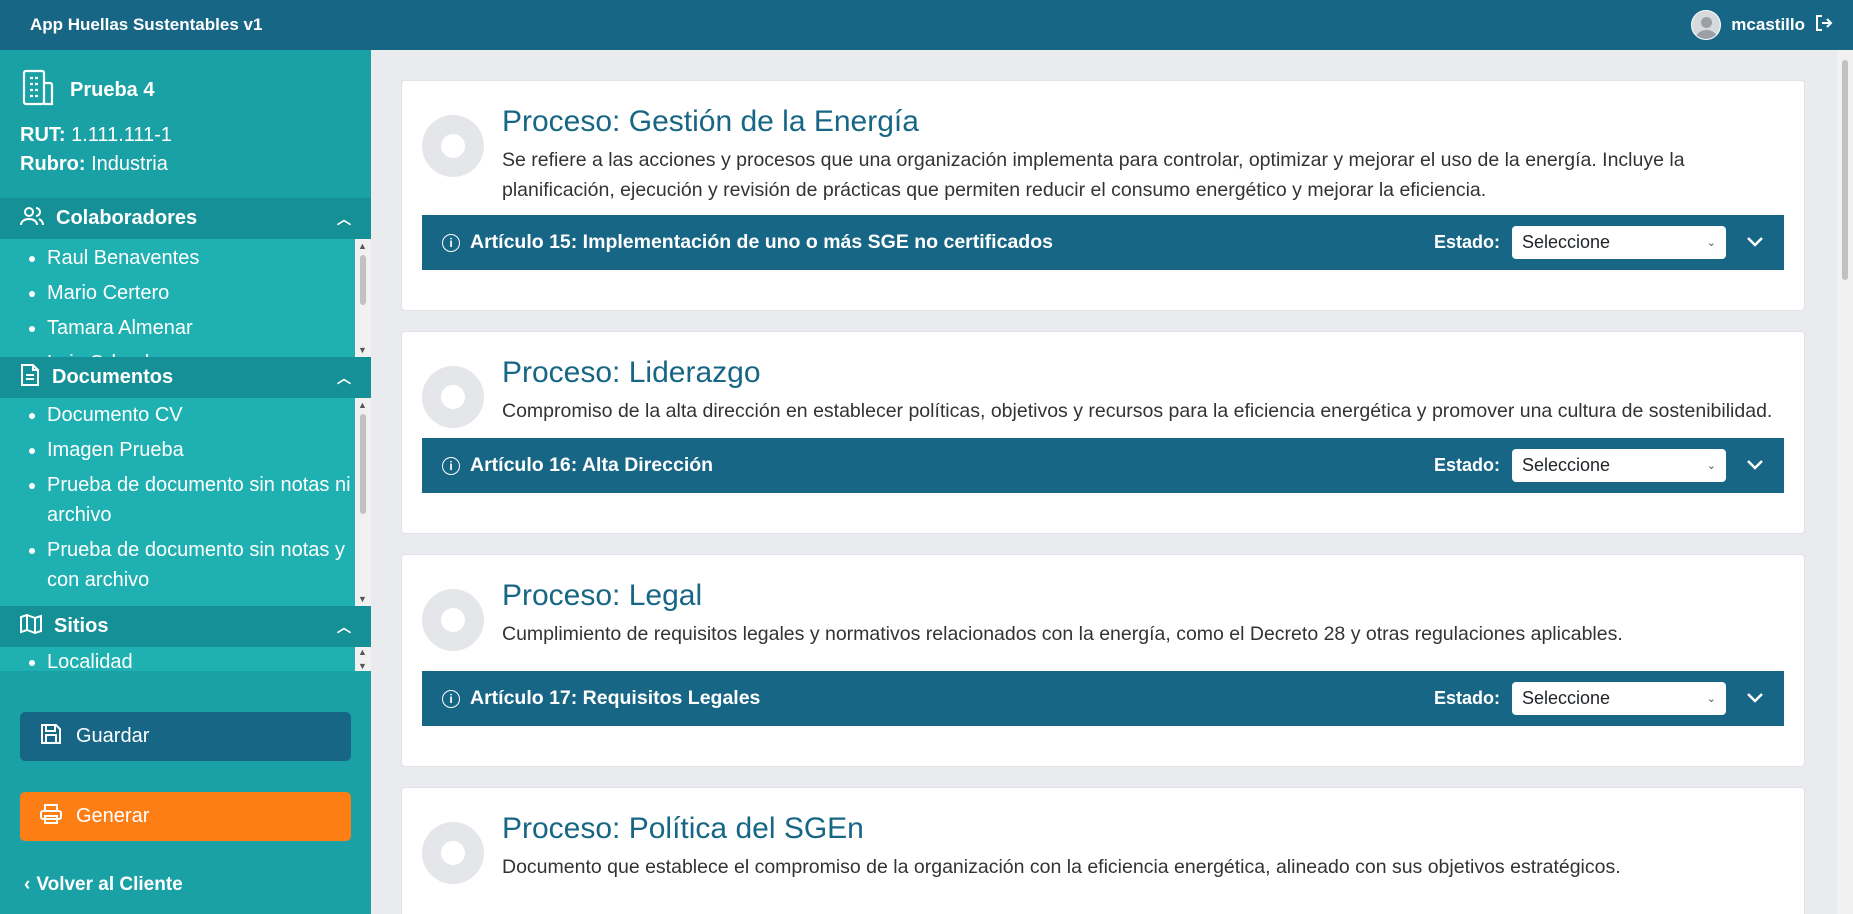  What do you see at coordinates (602, 595) in the screenshot?
I see `process-title: Proceso: Legal` at bounding box center [602, 595].